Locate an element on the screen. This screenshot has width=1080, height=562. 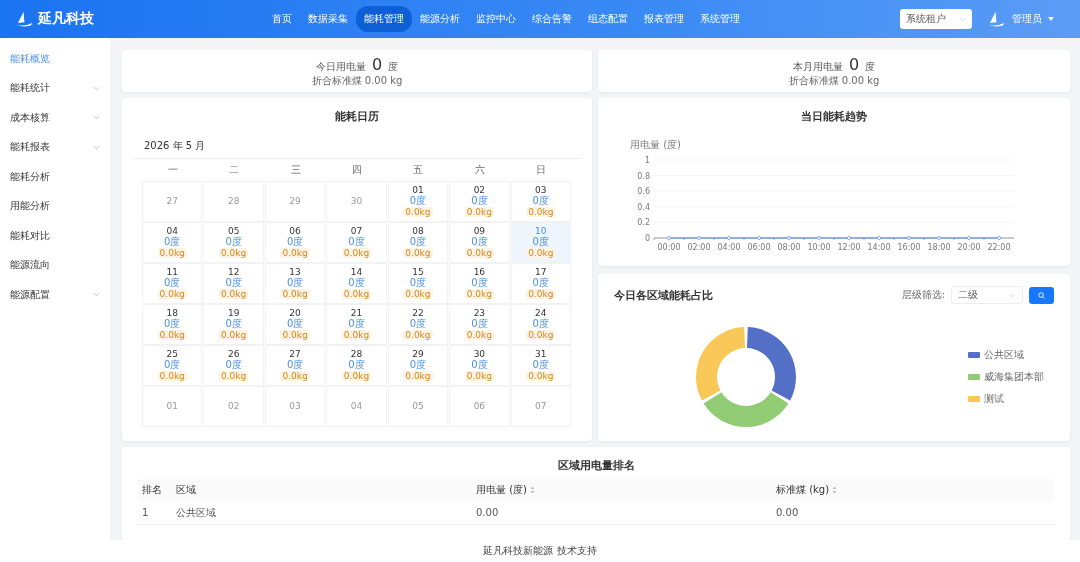
nav-tab: 组态配置 is located at coordinates (608, 19).